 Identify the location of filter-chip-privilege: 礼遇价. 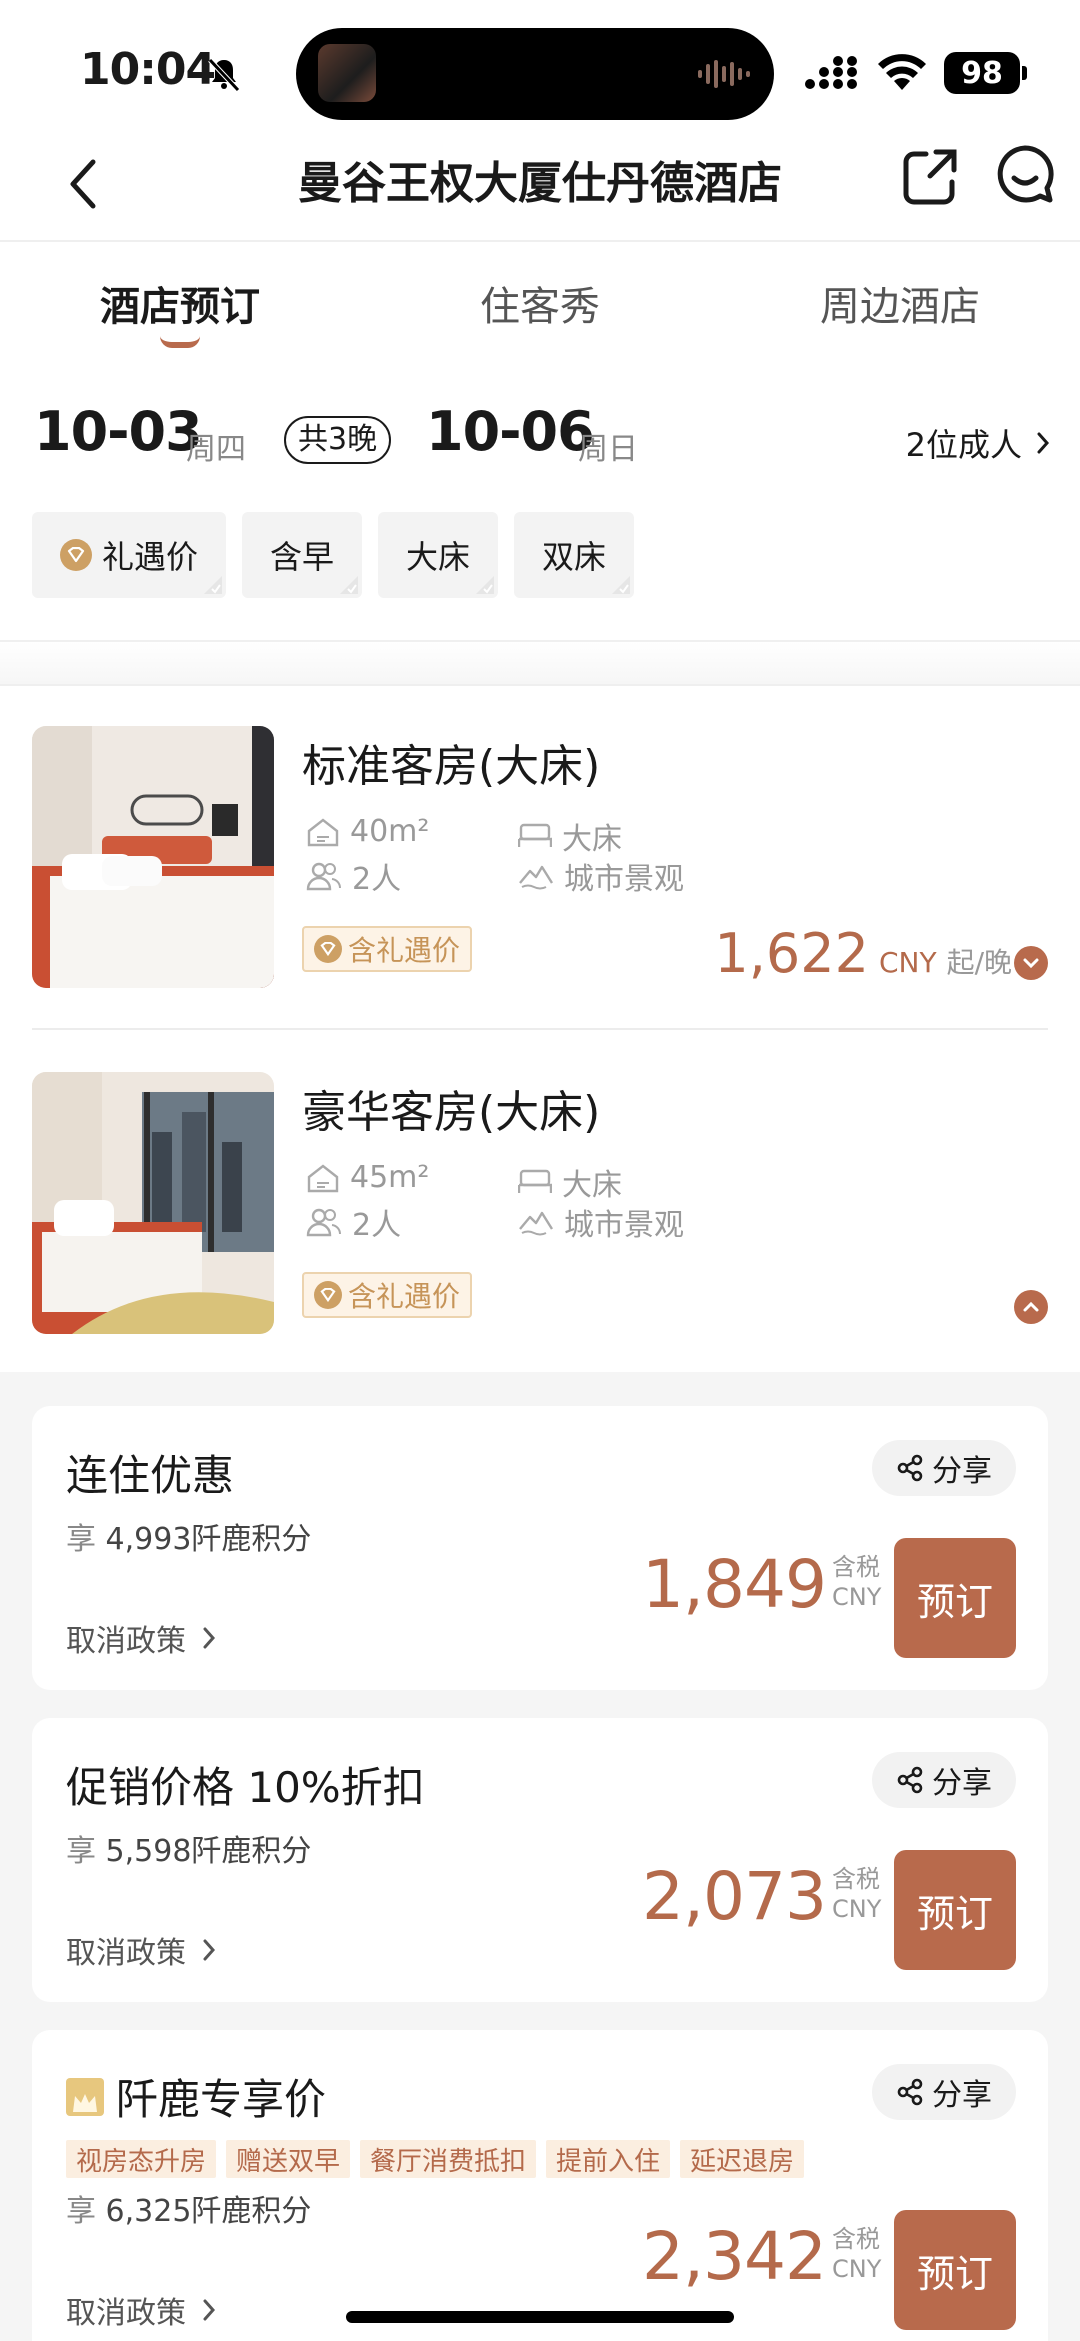
(129, 555).